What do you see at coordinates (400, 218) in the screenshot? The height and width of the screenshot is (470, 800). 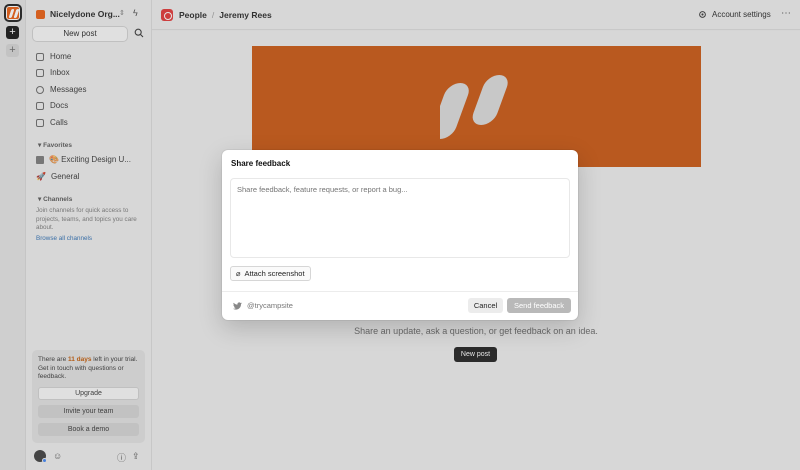 I see `feedback-input` at bounding box center [400, 218].